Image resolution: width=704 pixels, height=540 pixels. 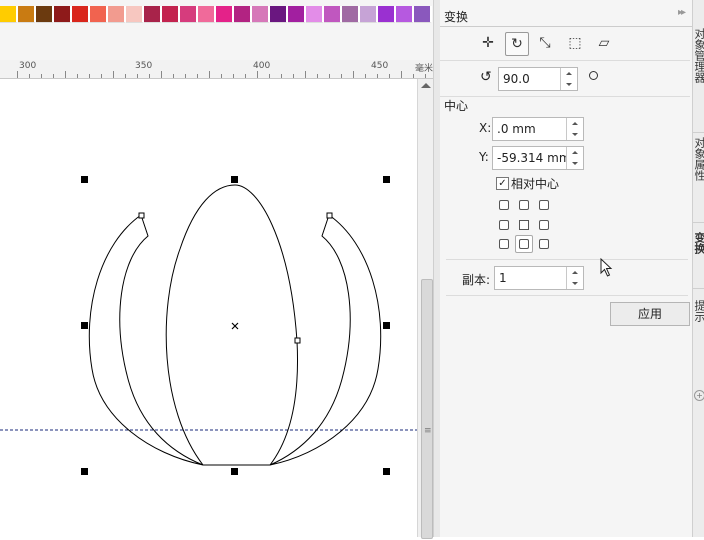 What do you see at coordinates (699, 395) in the screenshot?
I see `add-tab-icon: +` at bounding box center [699, 395].